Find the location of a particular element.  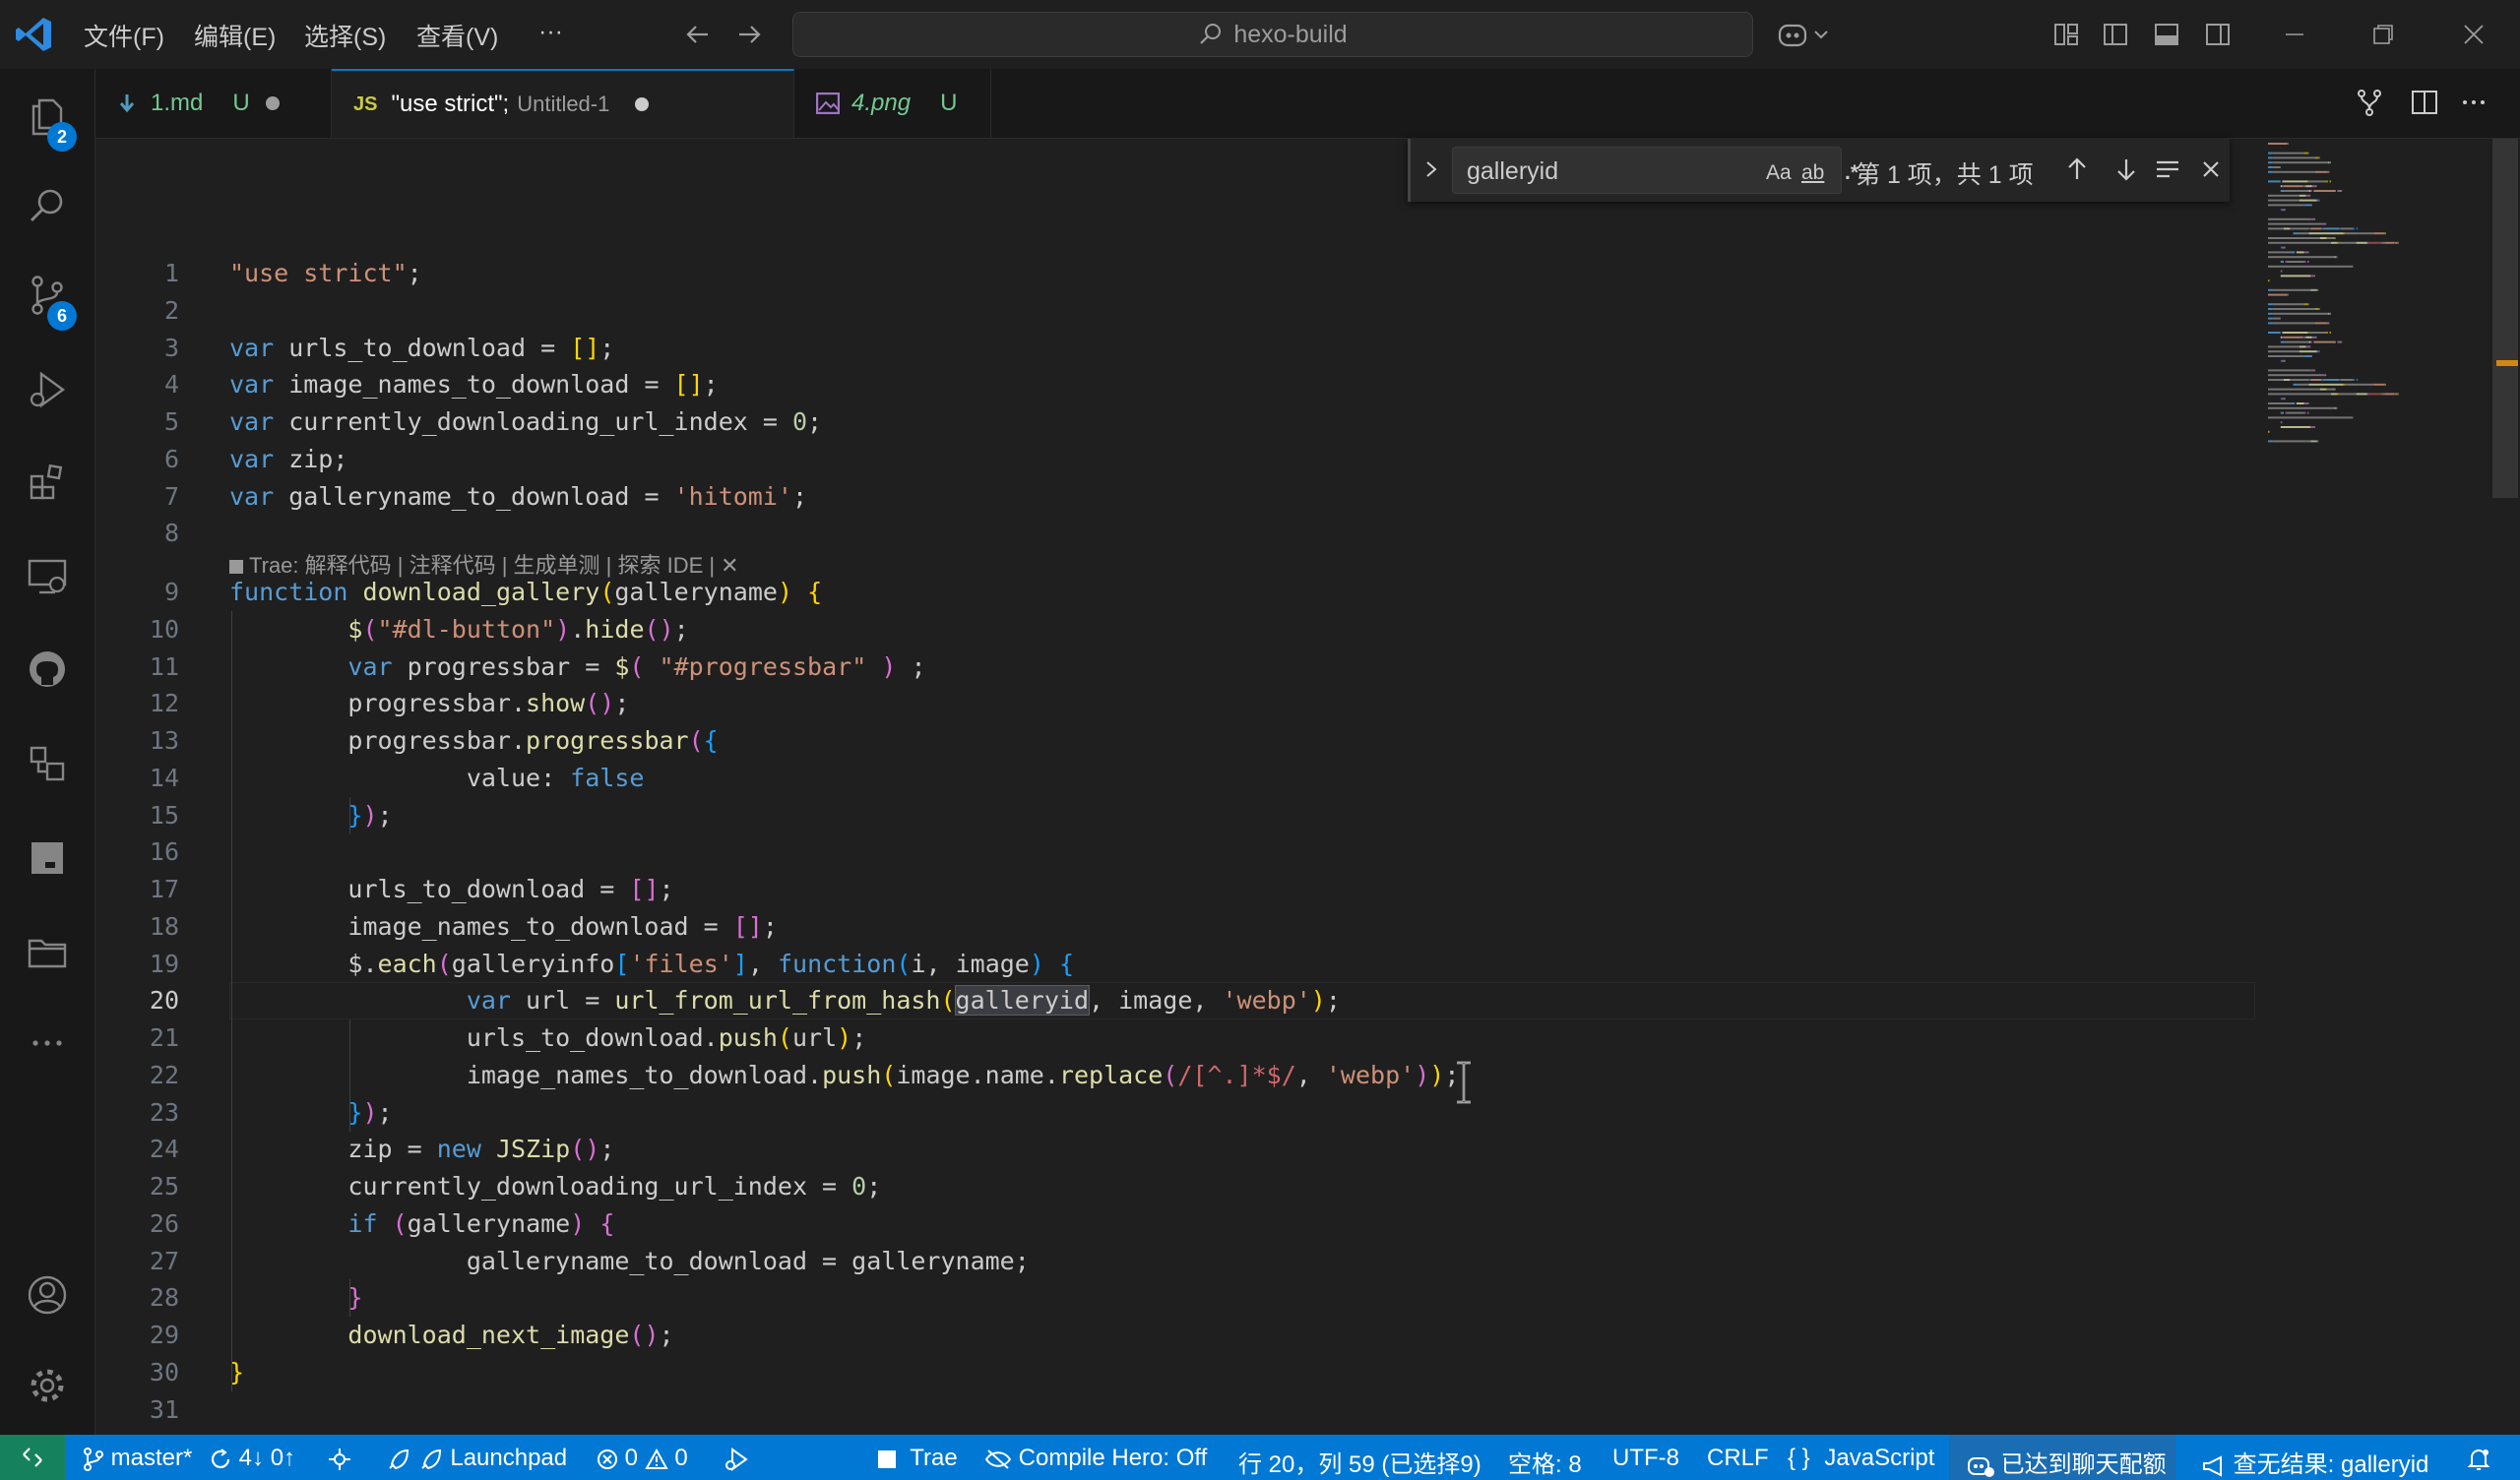

toggle-primary-sidebar-icon is located at coordinates (2115, 34).